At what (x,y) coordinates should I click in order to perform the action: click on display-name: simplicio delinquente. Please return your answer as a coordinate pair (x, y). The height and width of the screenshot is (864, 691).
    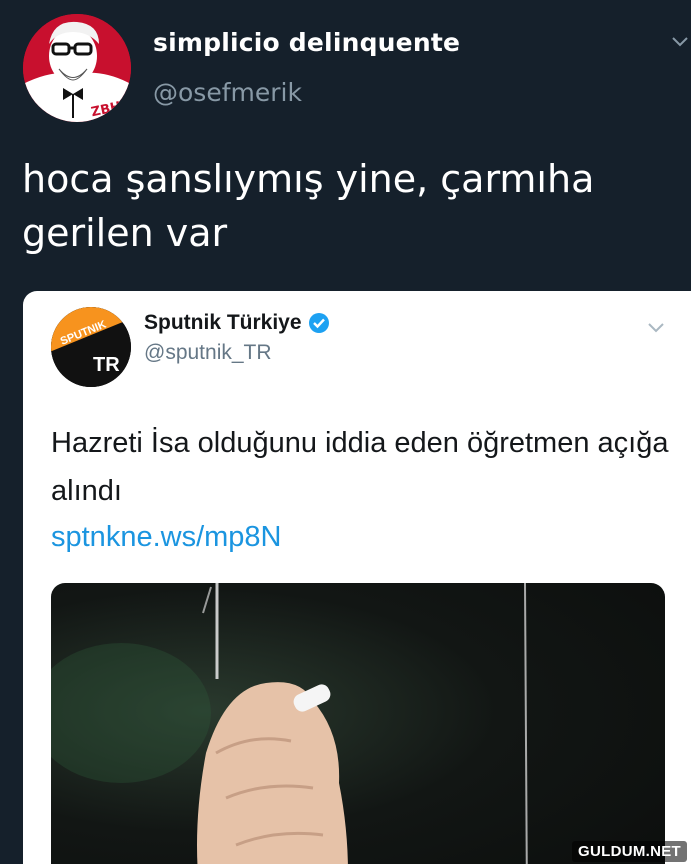
    Looking at the image, I should click on (306, 42).